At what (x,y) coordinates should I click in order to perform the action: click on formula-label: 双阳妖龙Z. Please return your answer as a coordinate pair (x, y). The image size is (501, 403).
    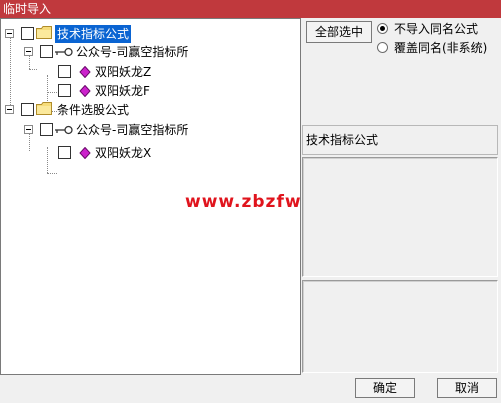
    Looking at the image, I should click on (123, 72).